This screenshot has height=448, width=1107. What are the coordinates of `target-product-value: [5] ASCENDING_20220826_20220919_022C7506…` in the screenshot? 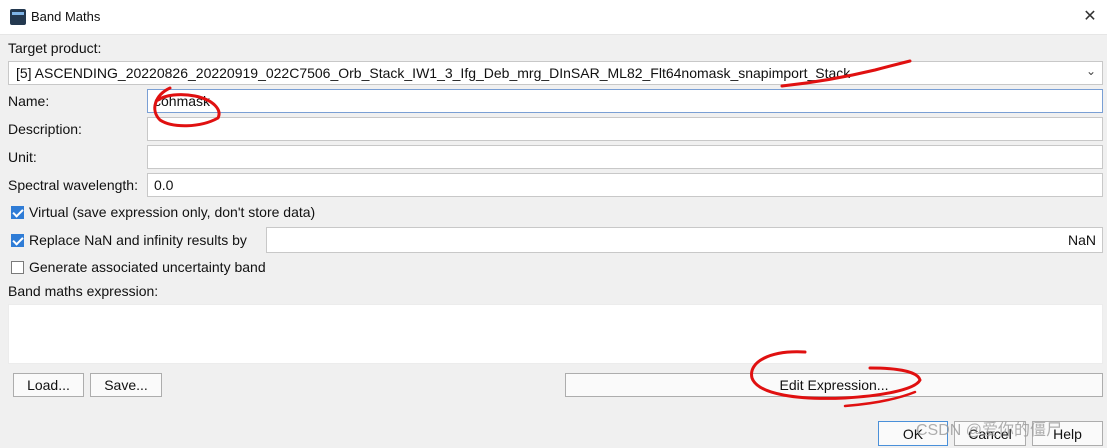 It's located at (433, 73).